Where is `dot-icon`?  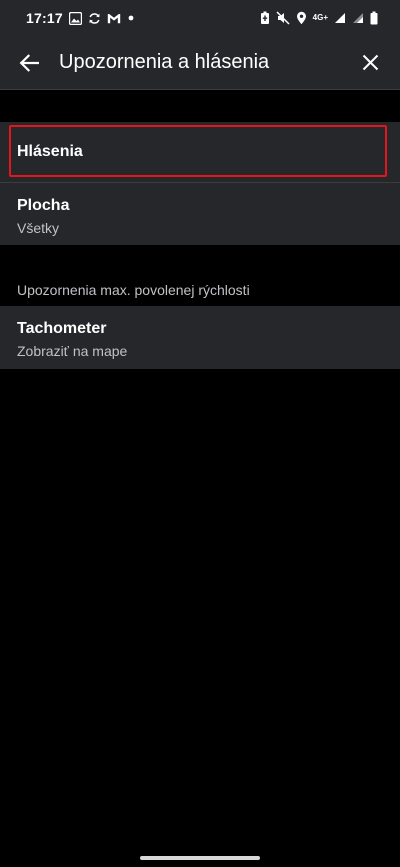 dot-icon is located at coordinates (131, 18).